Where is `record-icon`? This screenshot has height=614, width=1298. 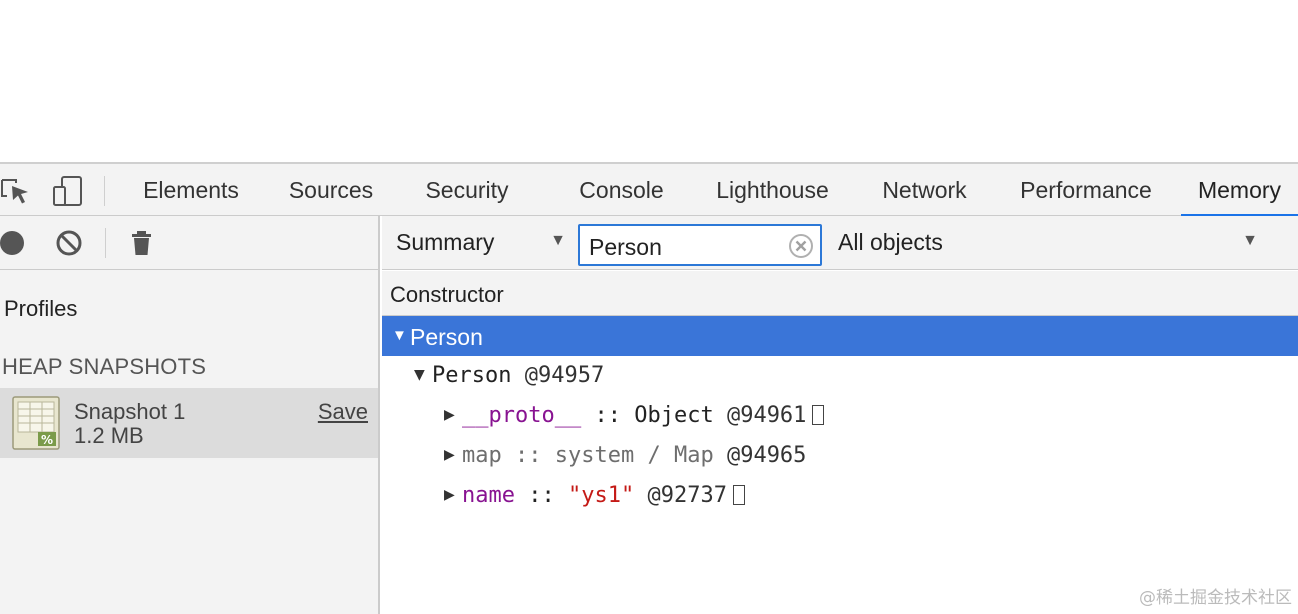 record-icon is located at coordinates (14, 243).